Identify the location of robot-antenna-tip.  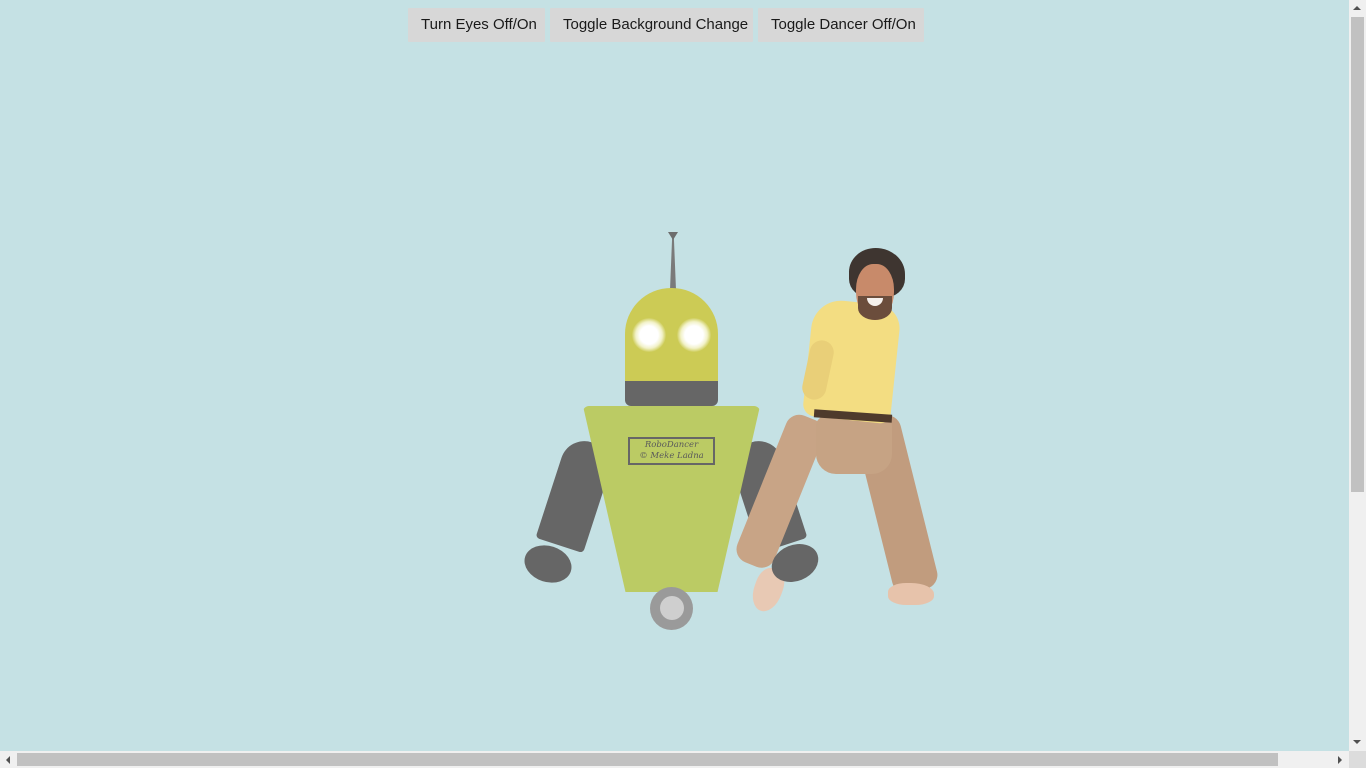
(673, 236).